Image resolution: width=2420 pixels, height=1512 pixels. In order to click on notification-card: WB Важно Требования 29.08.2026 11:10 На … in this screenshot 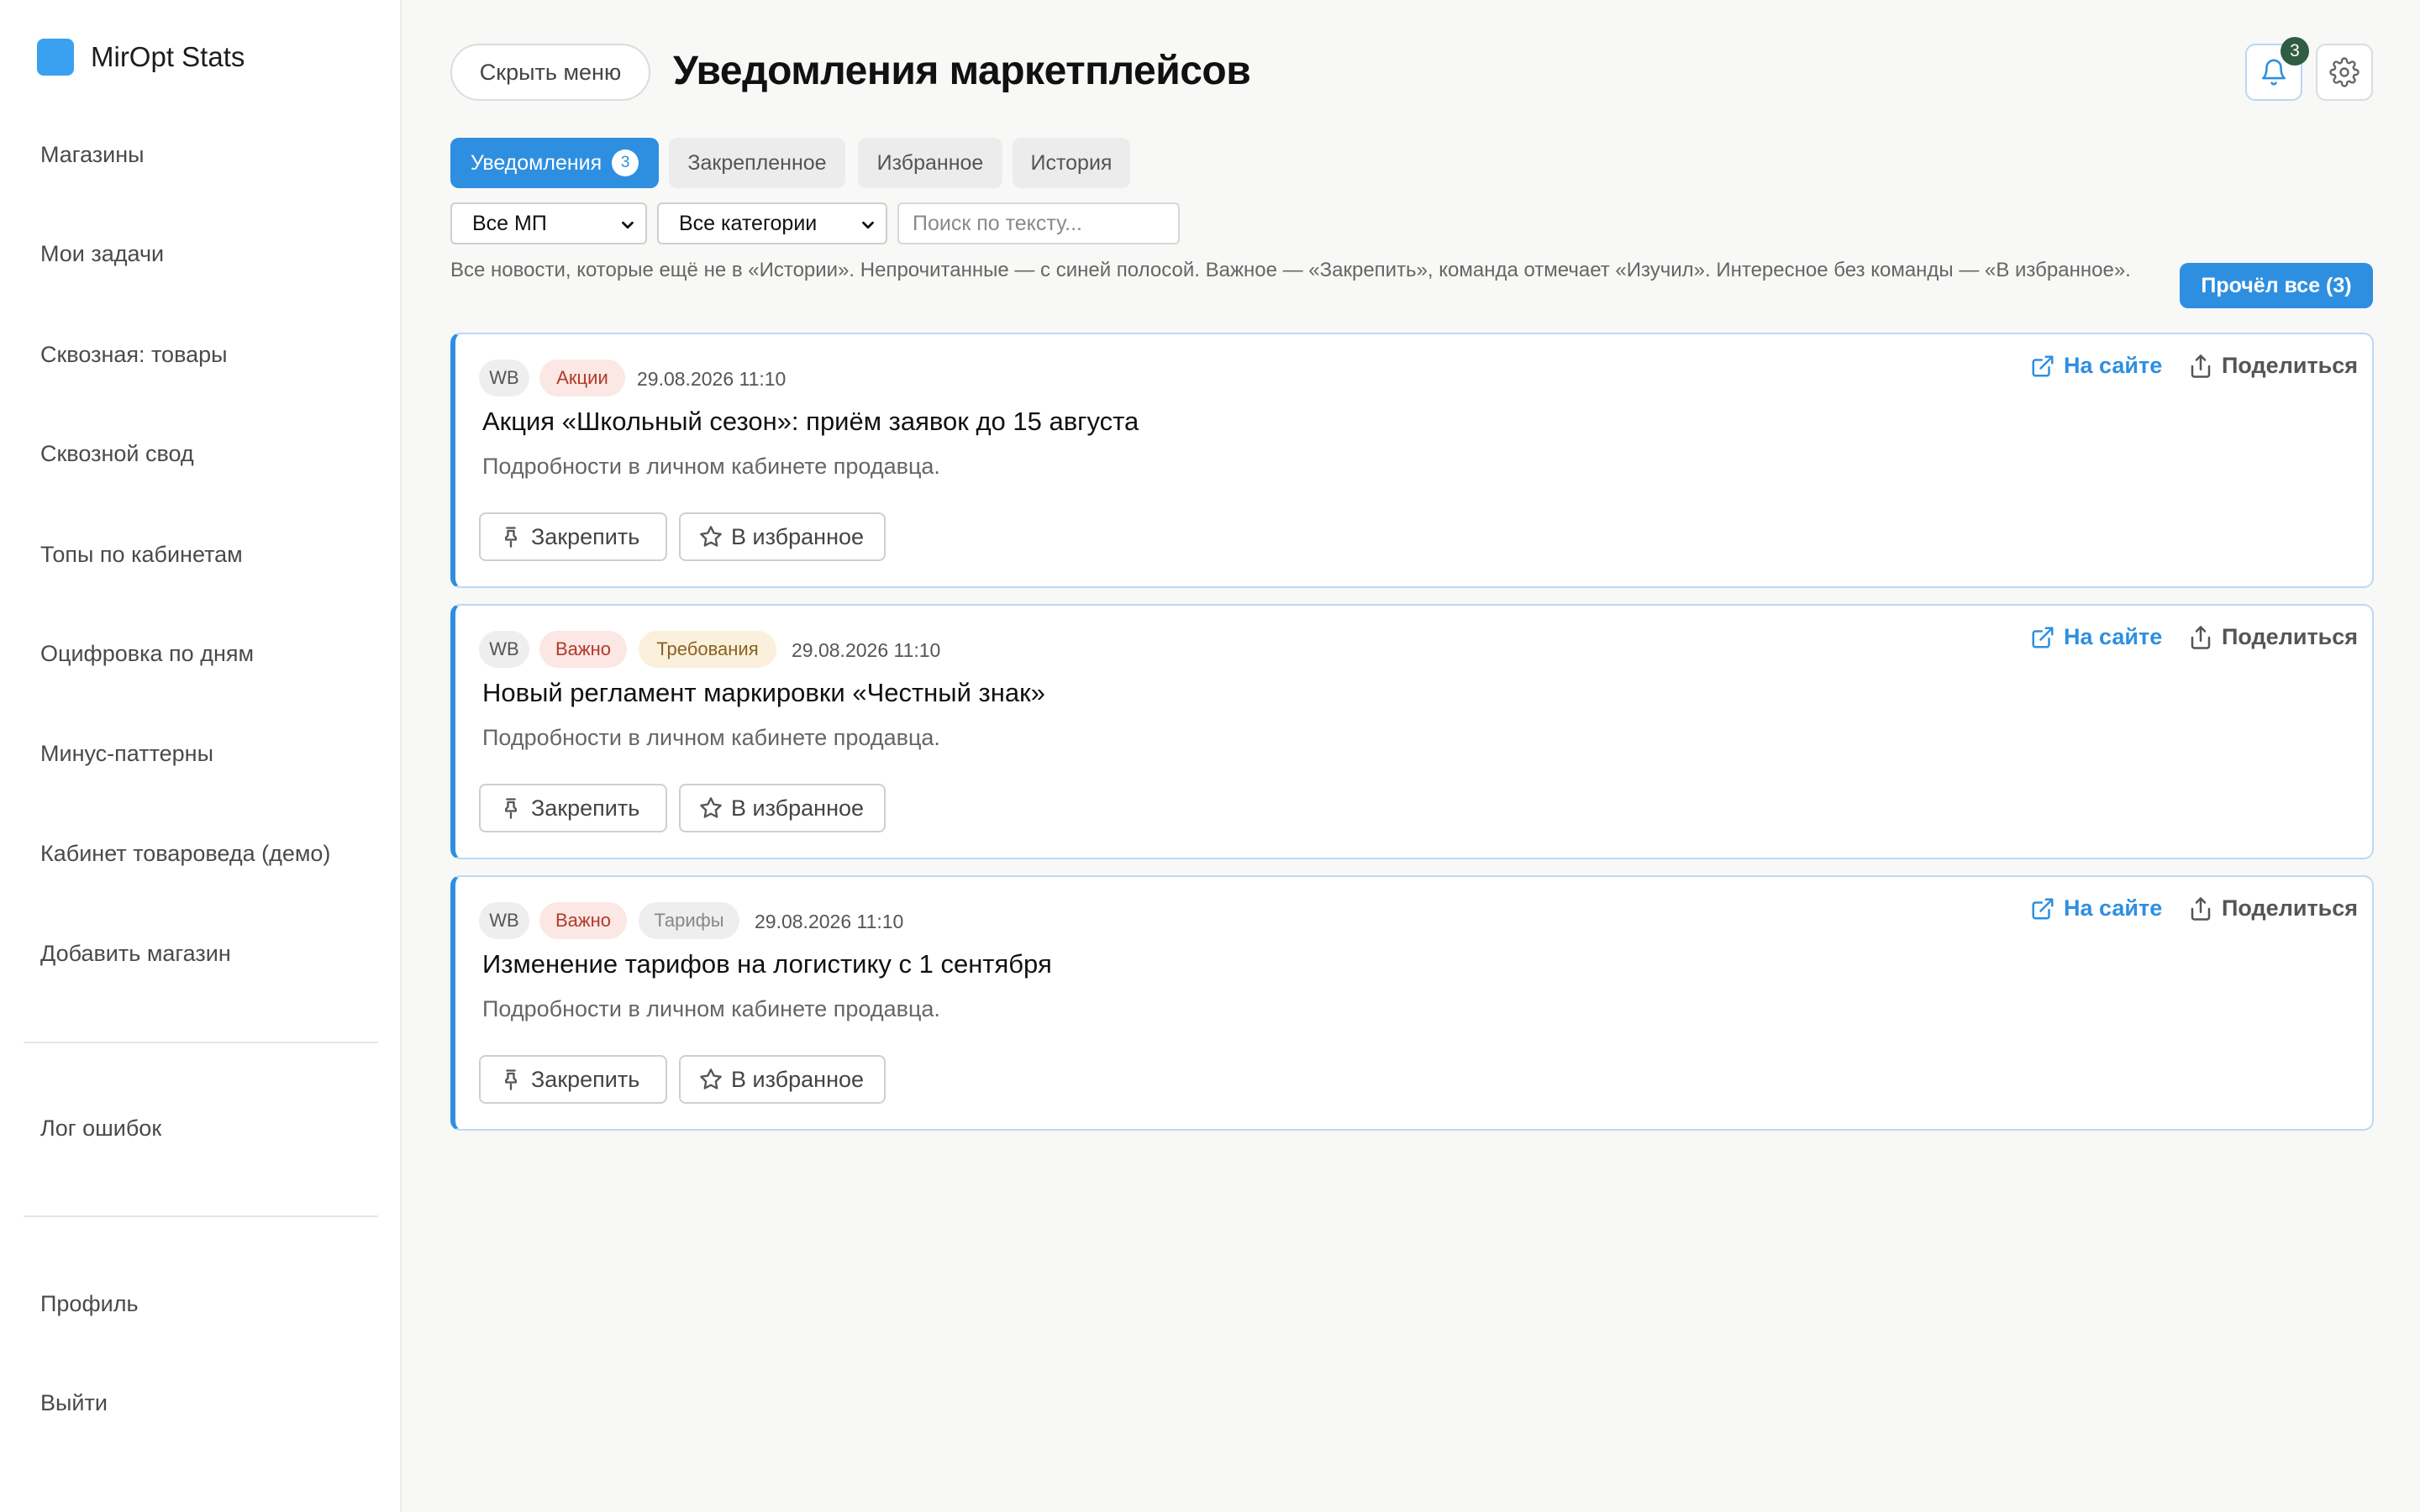, I will do `click(1412, 731)`.